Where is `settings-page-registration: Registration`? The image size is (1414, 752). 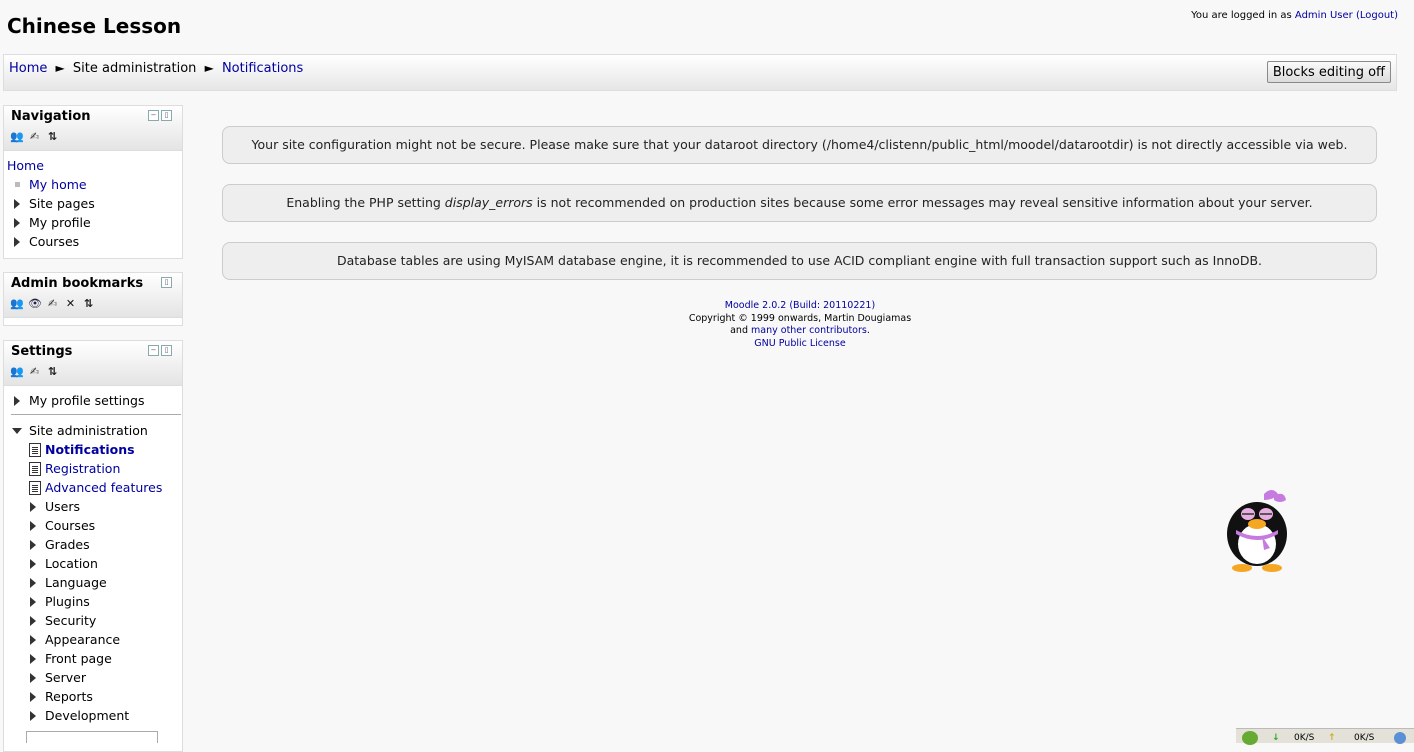 settings-page-registration: Registration is located at coordinates (93, 468).